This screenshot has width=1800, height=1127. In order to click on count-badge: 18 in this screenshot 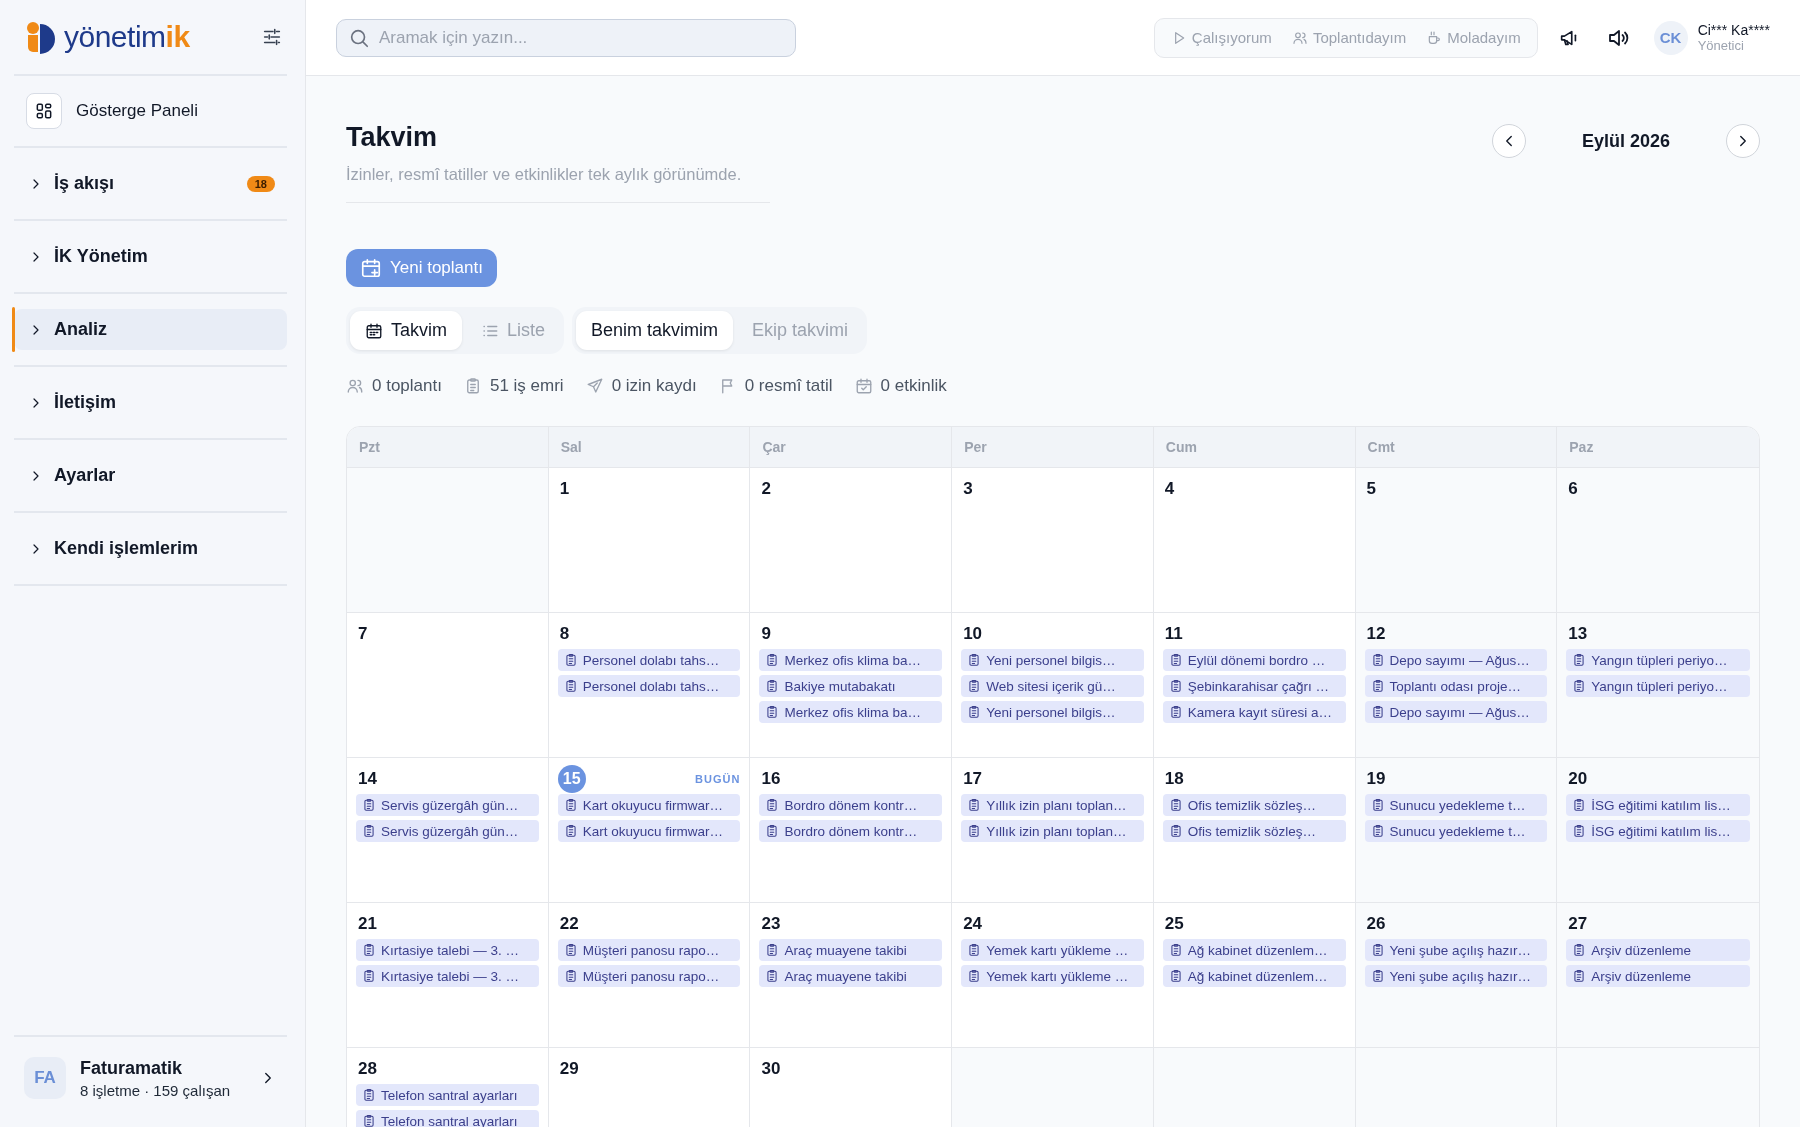, I will do `click(260, 183)`.